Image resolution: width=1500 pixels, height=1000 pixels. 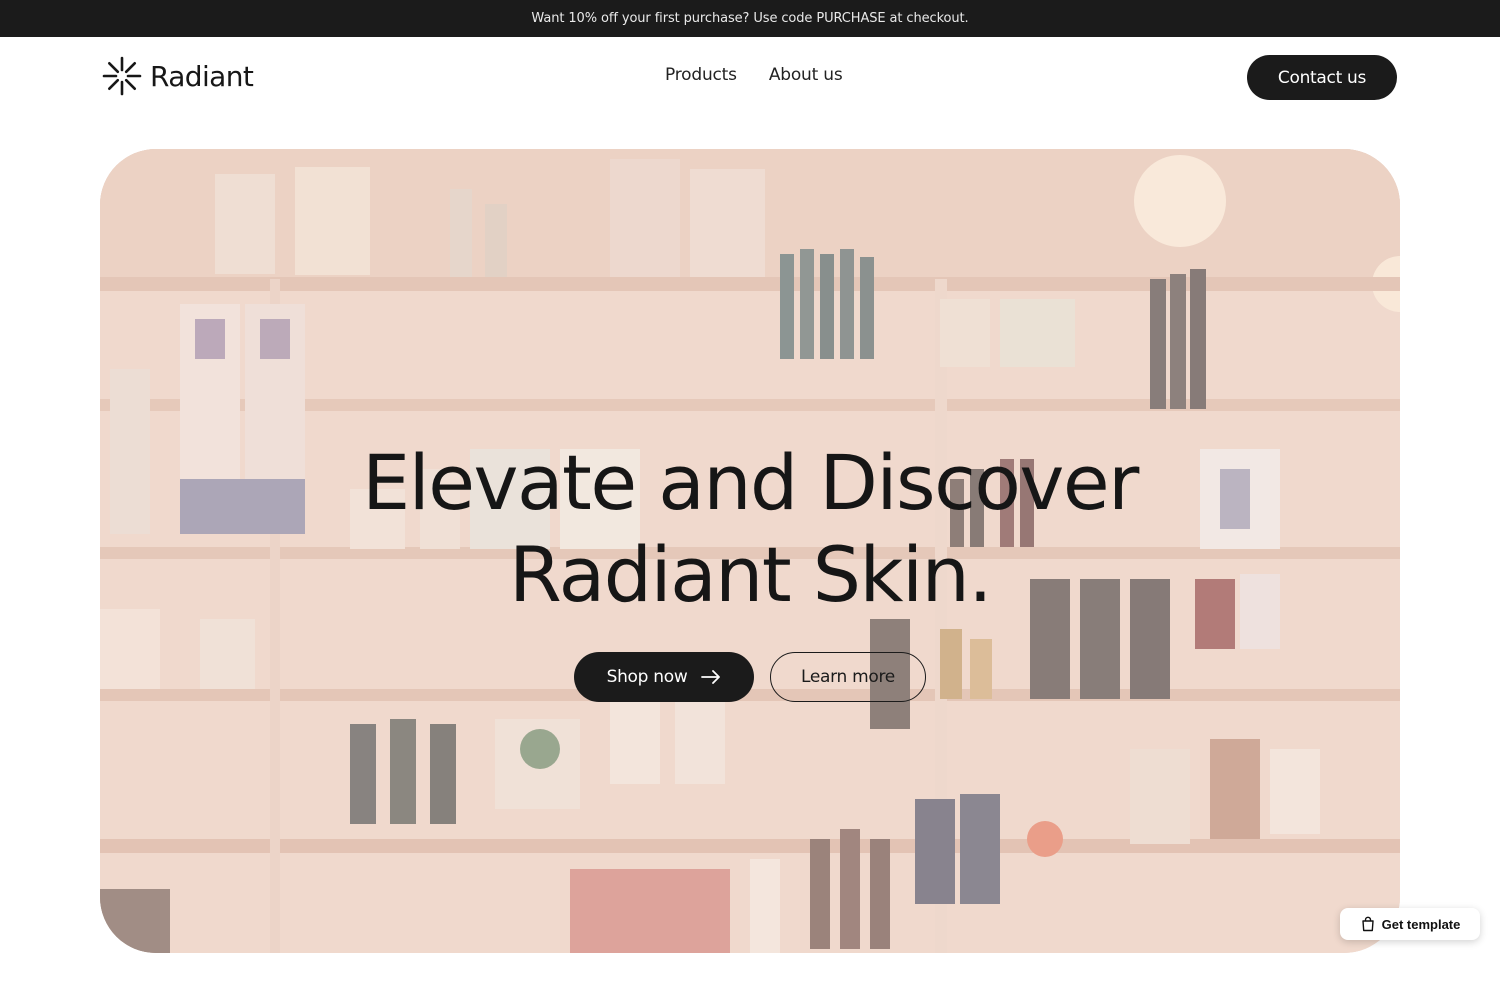 What do you see at coordinates (1322, 77) in the screenshot?
I see `contact-us-button: Contact us` at bounding box center [1322, 77].